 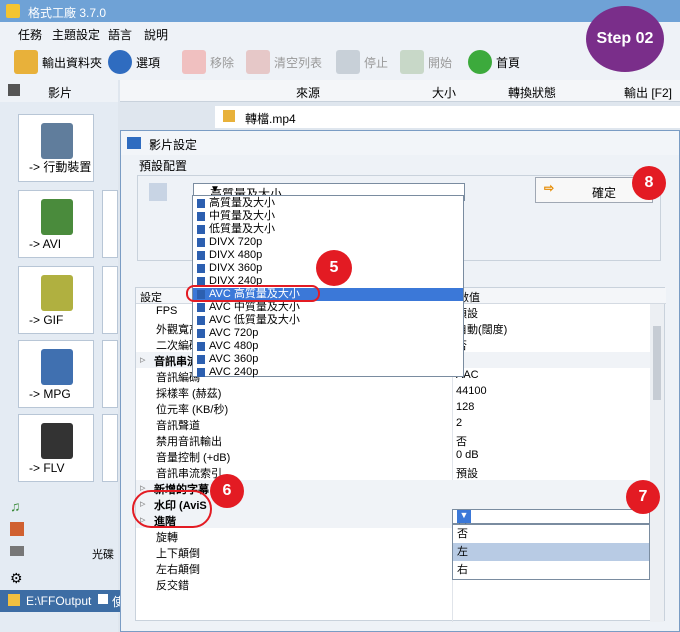 What do you see at coordinates (447, 117) in the screenshot?
I see `task-row: 轉檔.mp4` at bounding box center [447, 117].